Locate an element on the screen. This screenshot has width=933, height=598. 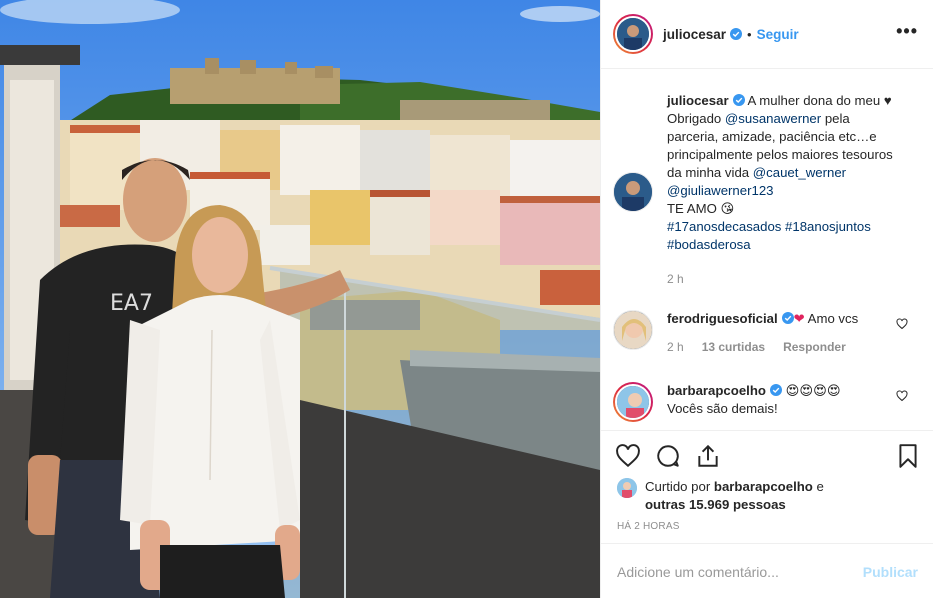
bookmark-icon is located at coordinates (908, 456).